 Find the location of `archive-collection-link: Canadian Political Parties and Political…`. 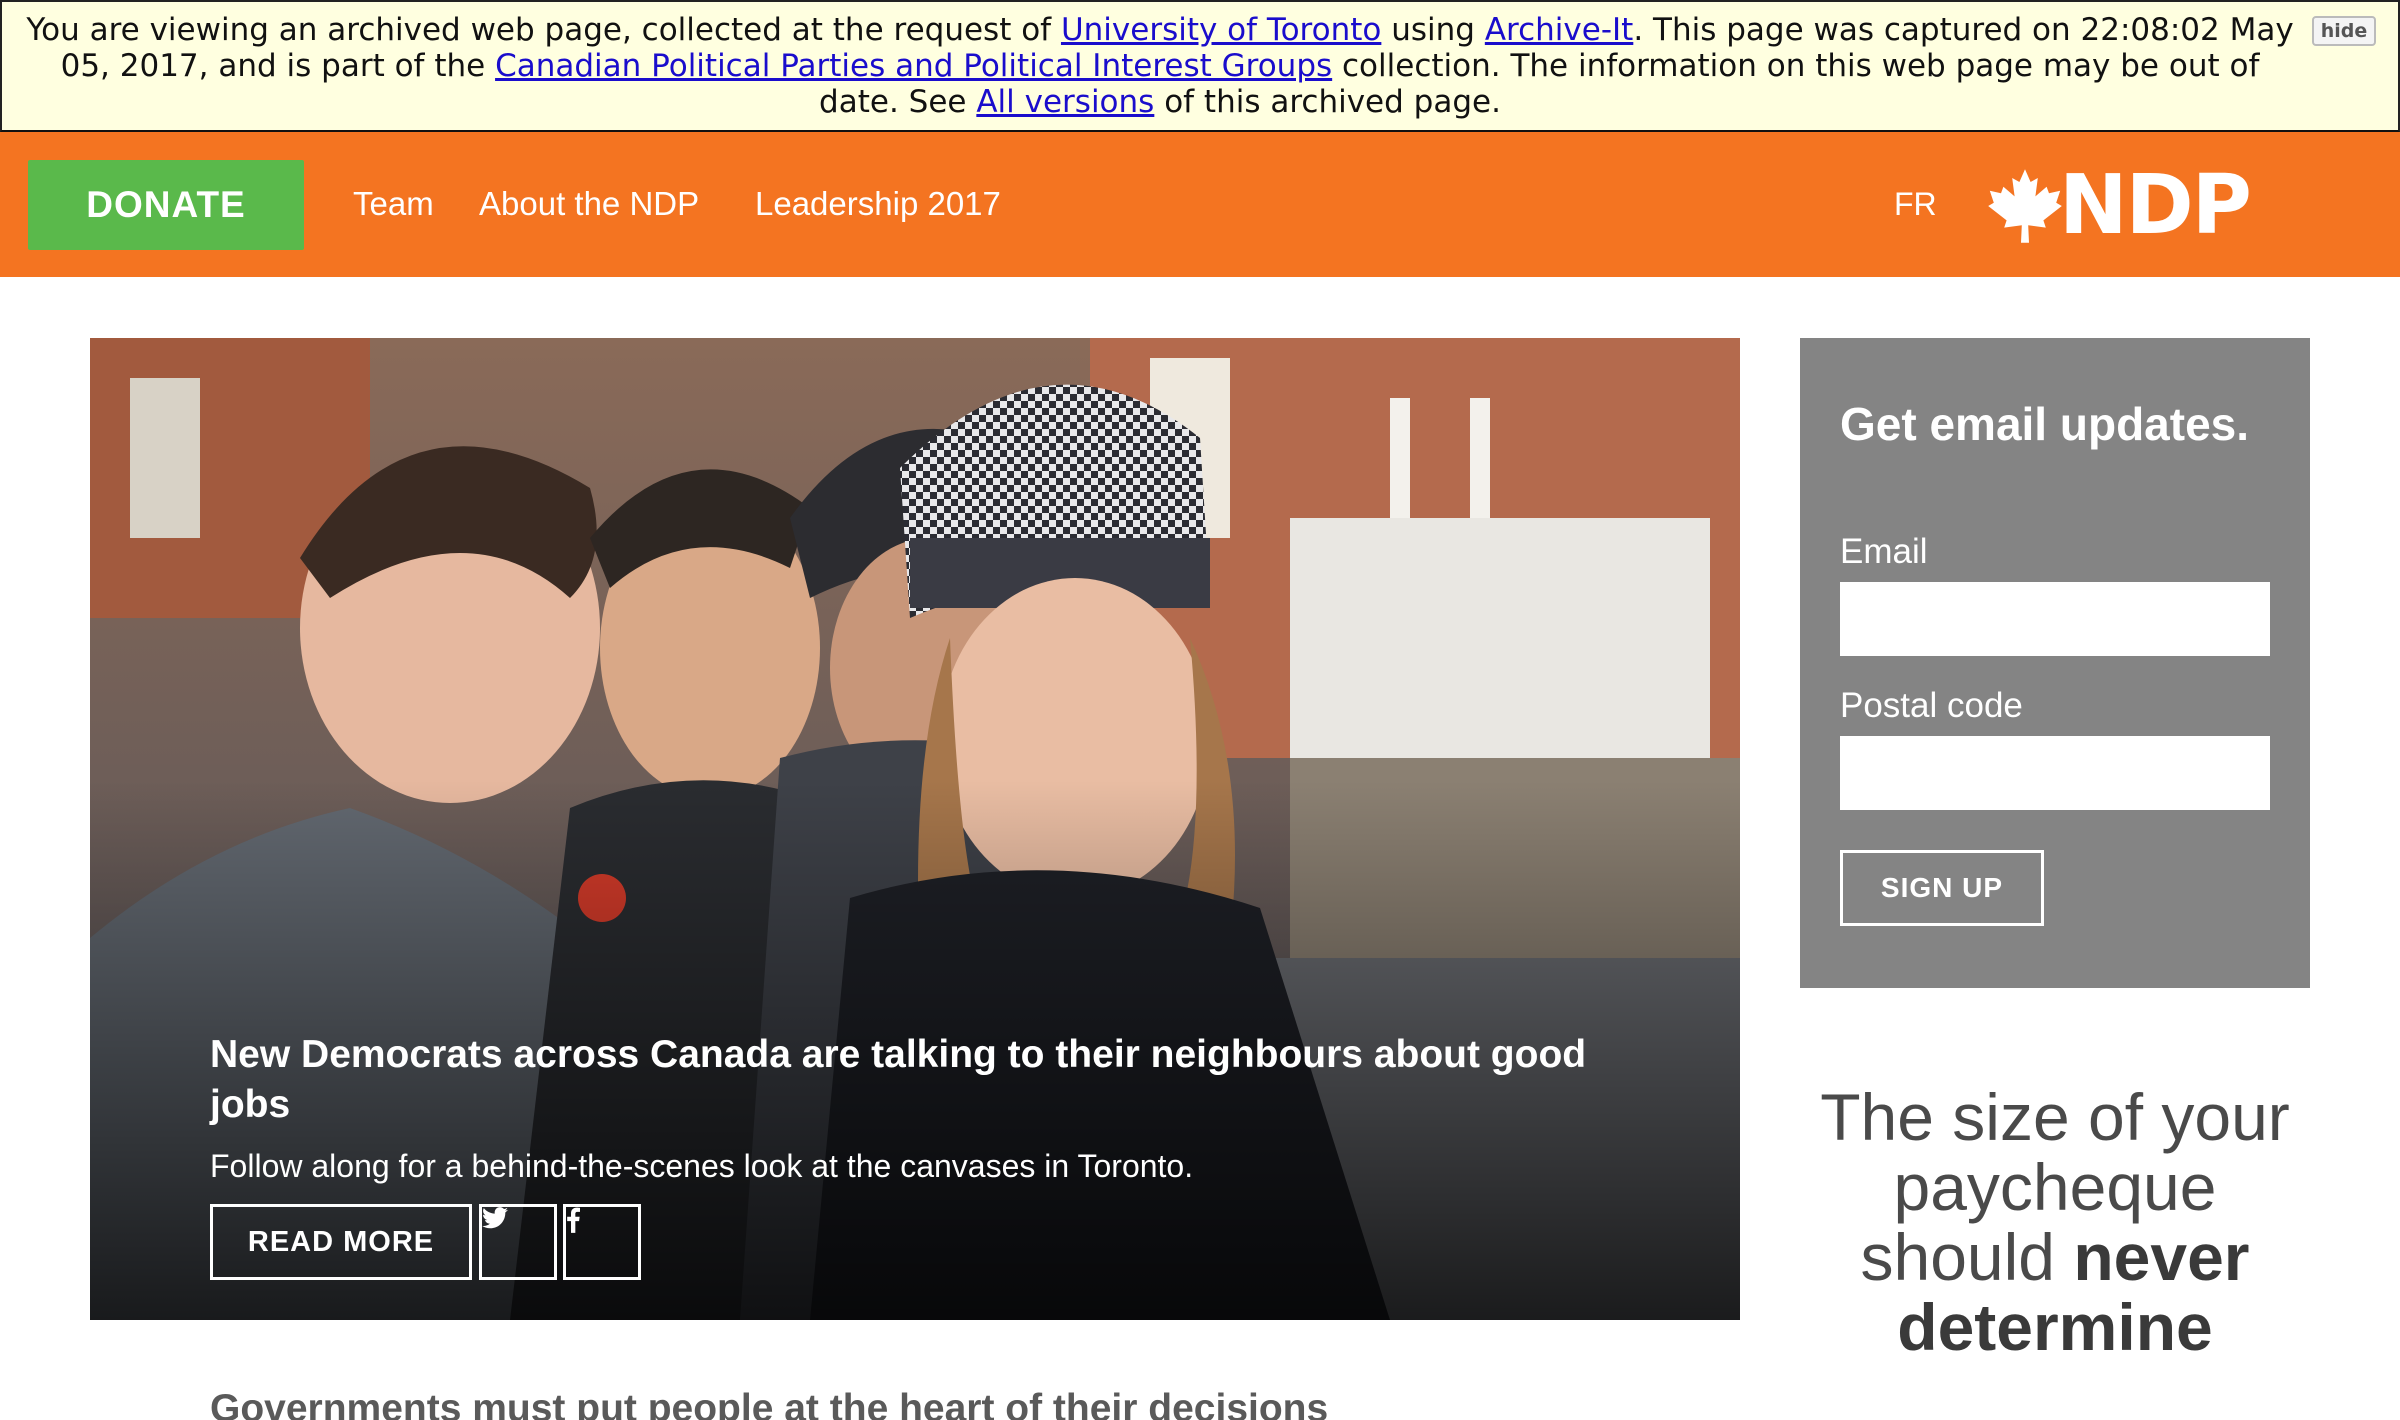

archive-collection-link: Canadian Political Parties and Political… is located at coordinates (913, 66).